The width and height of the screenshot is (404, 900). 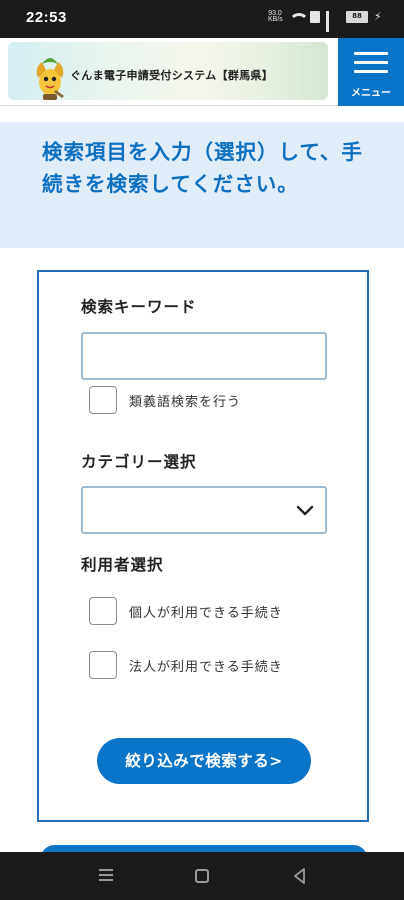 What do you see at coordinates (204, 356) in the screenshot?
I see `keyword-input` at bounding box center [204, 356].